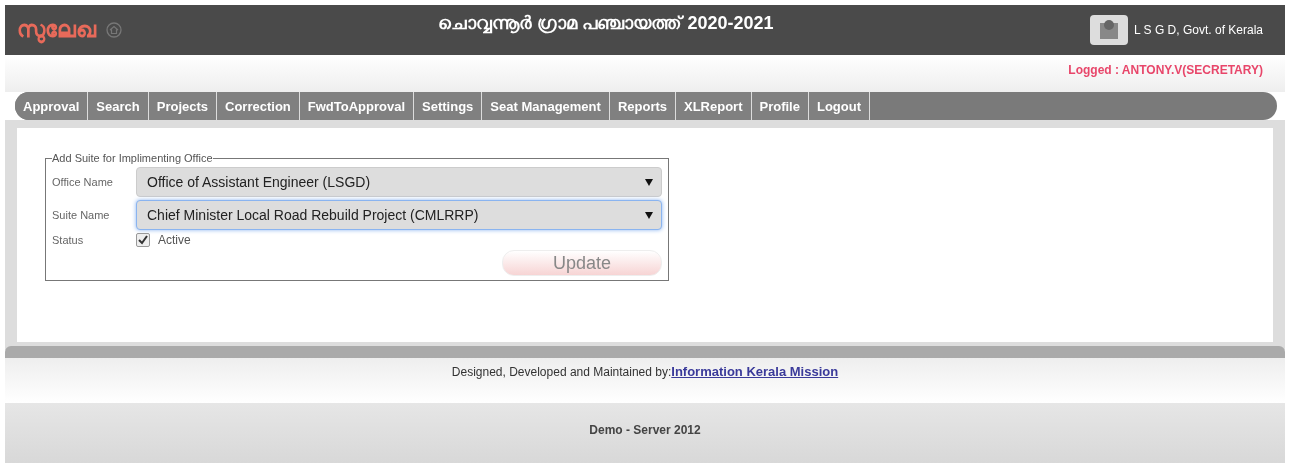 The width and height of the screenshot is (1290, 475). I want to click on field-label: Status, so click(68, 240).